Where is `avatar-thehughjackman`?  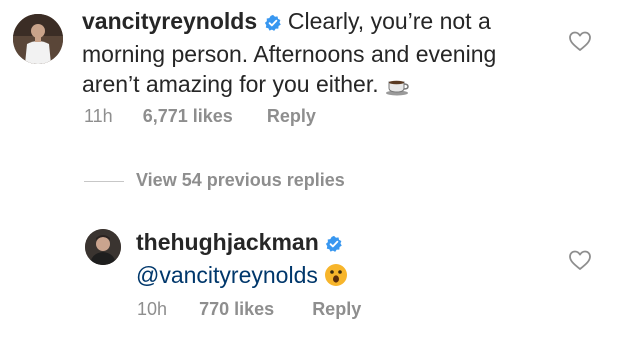 avatar-thehughjackman is located at coordinates (103, 247).